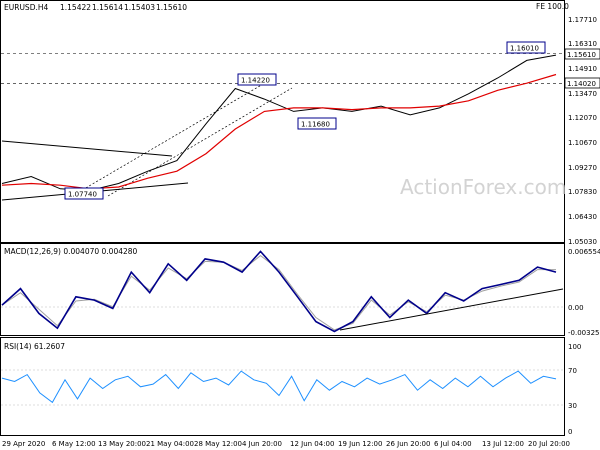 The image size is (600, 450). I want to click on macd-title: MACD(12,26,9) 0.004070 0.004280, so click(71, 251).